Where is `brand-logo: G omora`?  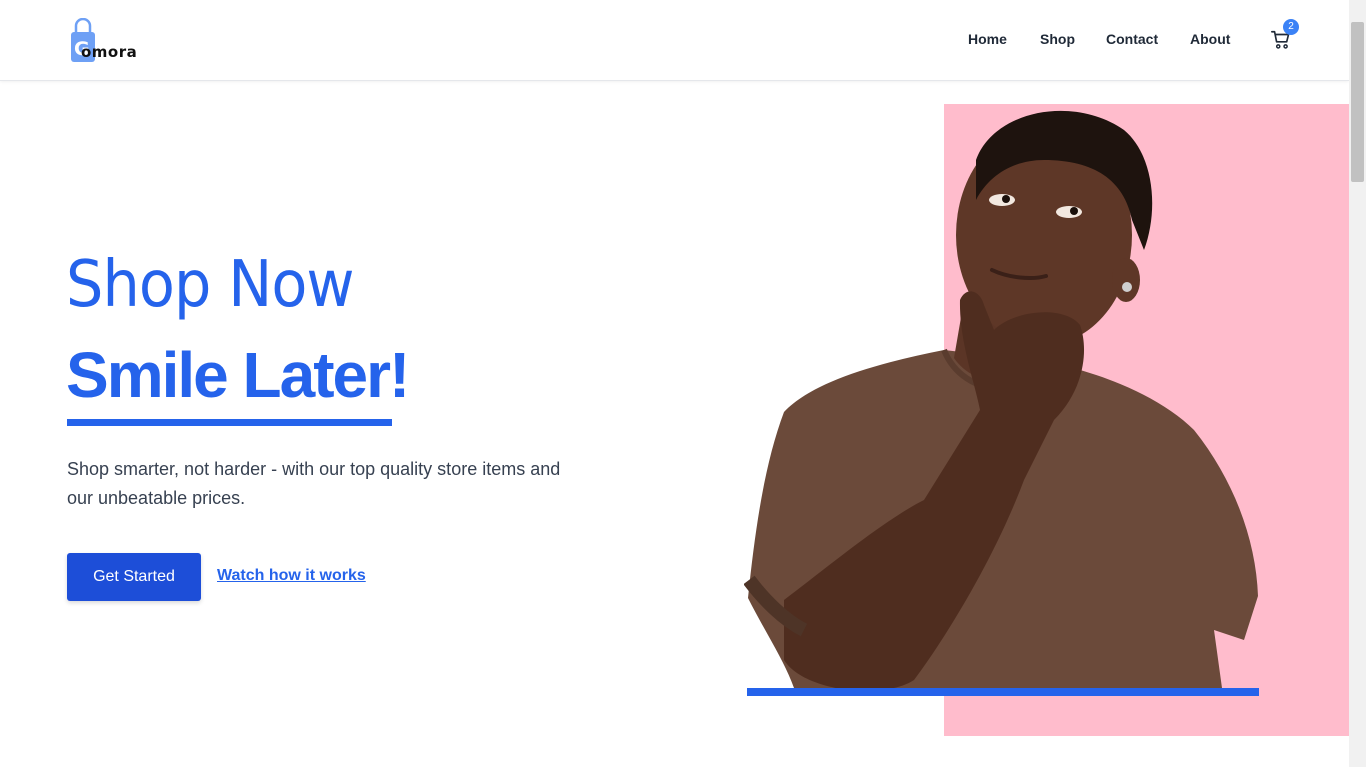
brand-logo: G omora is located at coordinates (115, 41).